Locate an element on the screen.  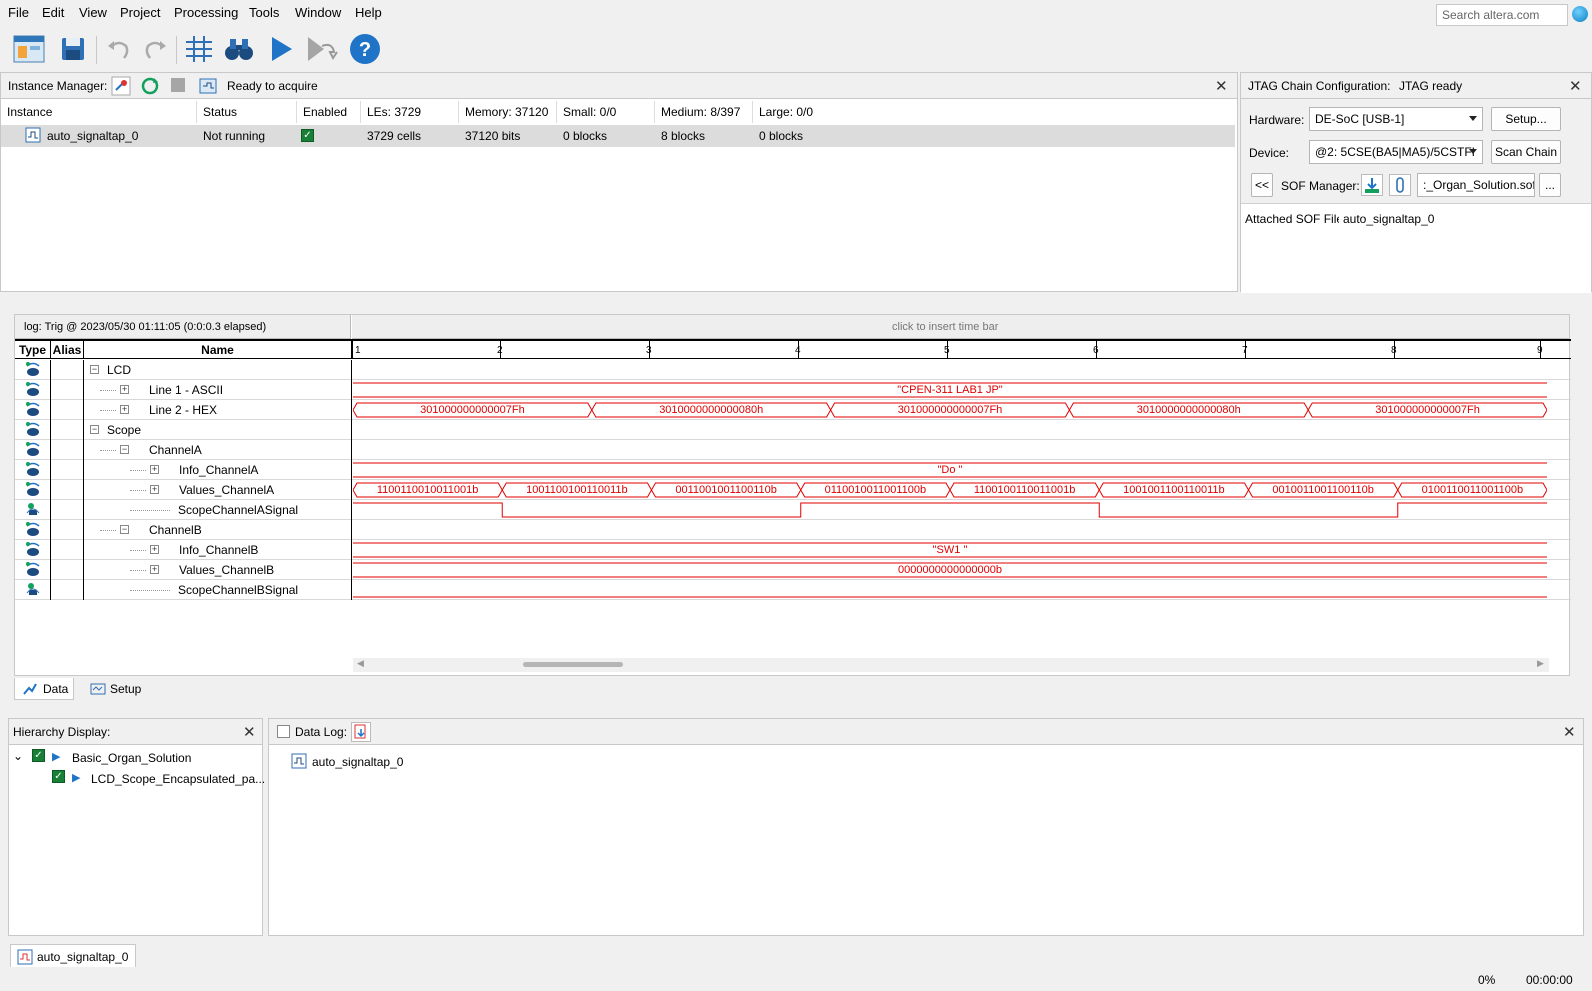
hardware-select: DE-SoC [USB-1] is located at coordinates (1396, 119).